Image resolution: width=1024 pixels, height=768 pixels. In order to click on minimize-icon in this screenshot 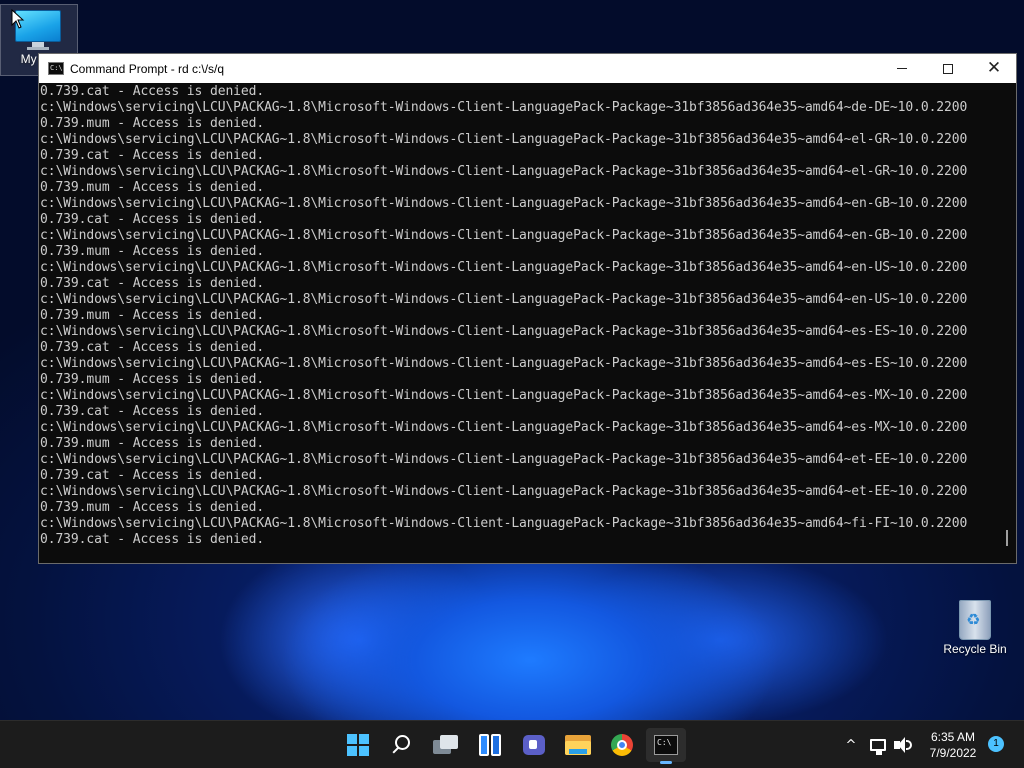, I will do `click(902, 68)`.